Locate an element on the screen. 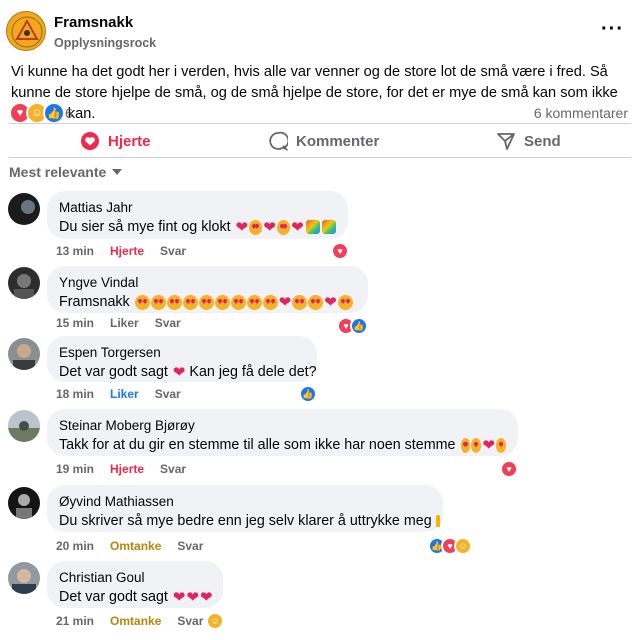 This screenshot has width=640, height=640. comment-time: 21 min is located at coordinates (75, 621).